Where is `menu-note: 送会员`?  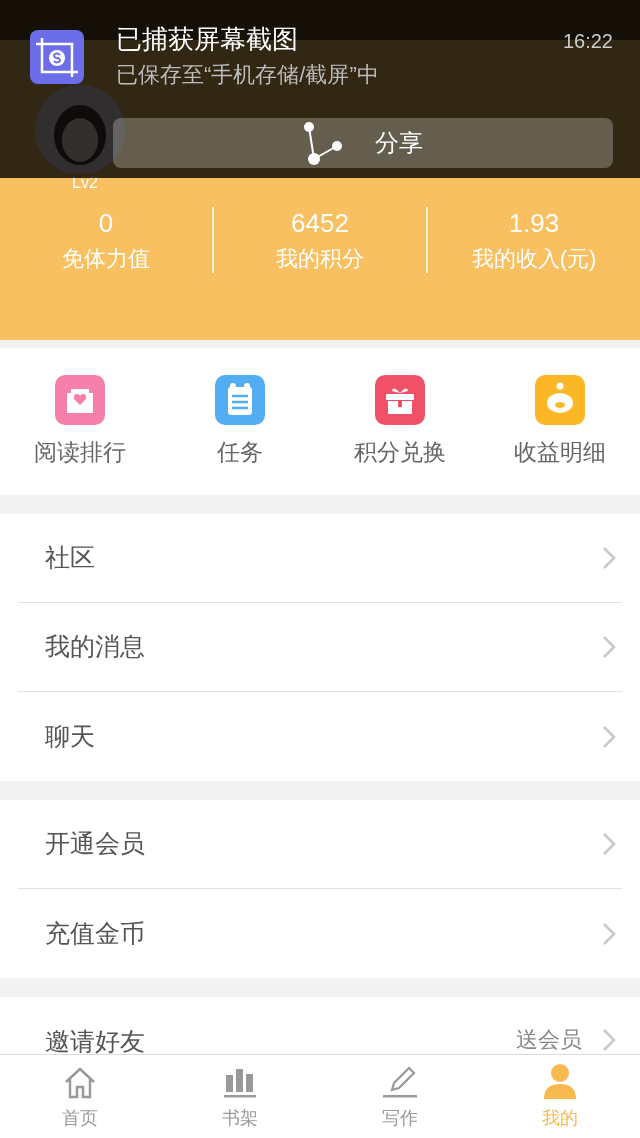
menu-note: 送会员 is located at coordinates (549, 1040).